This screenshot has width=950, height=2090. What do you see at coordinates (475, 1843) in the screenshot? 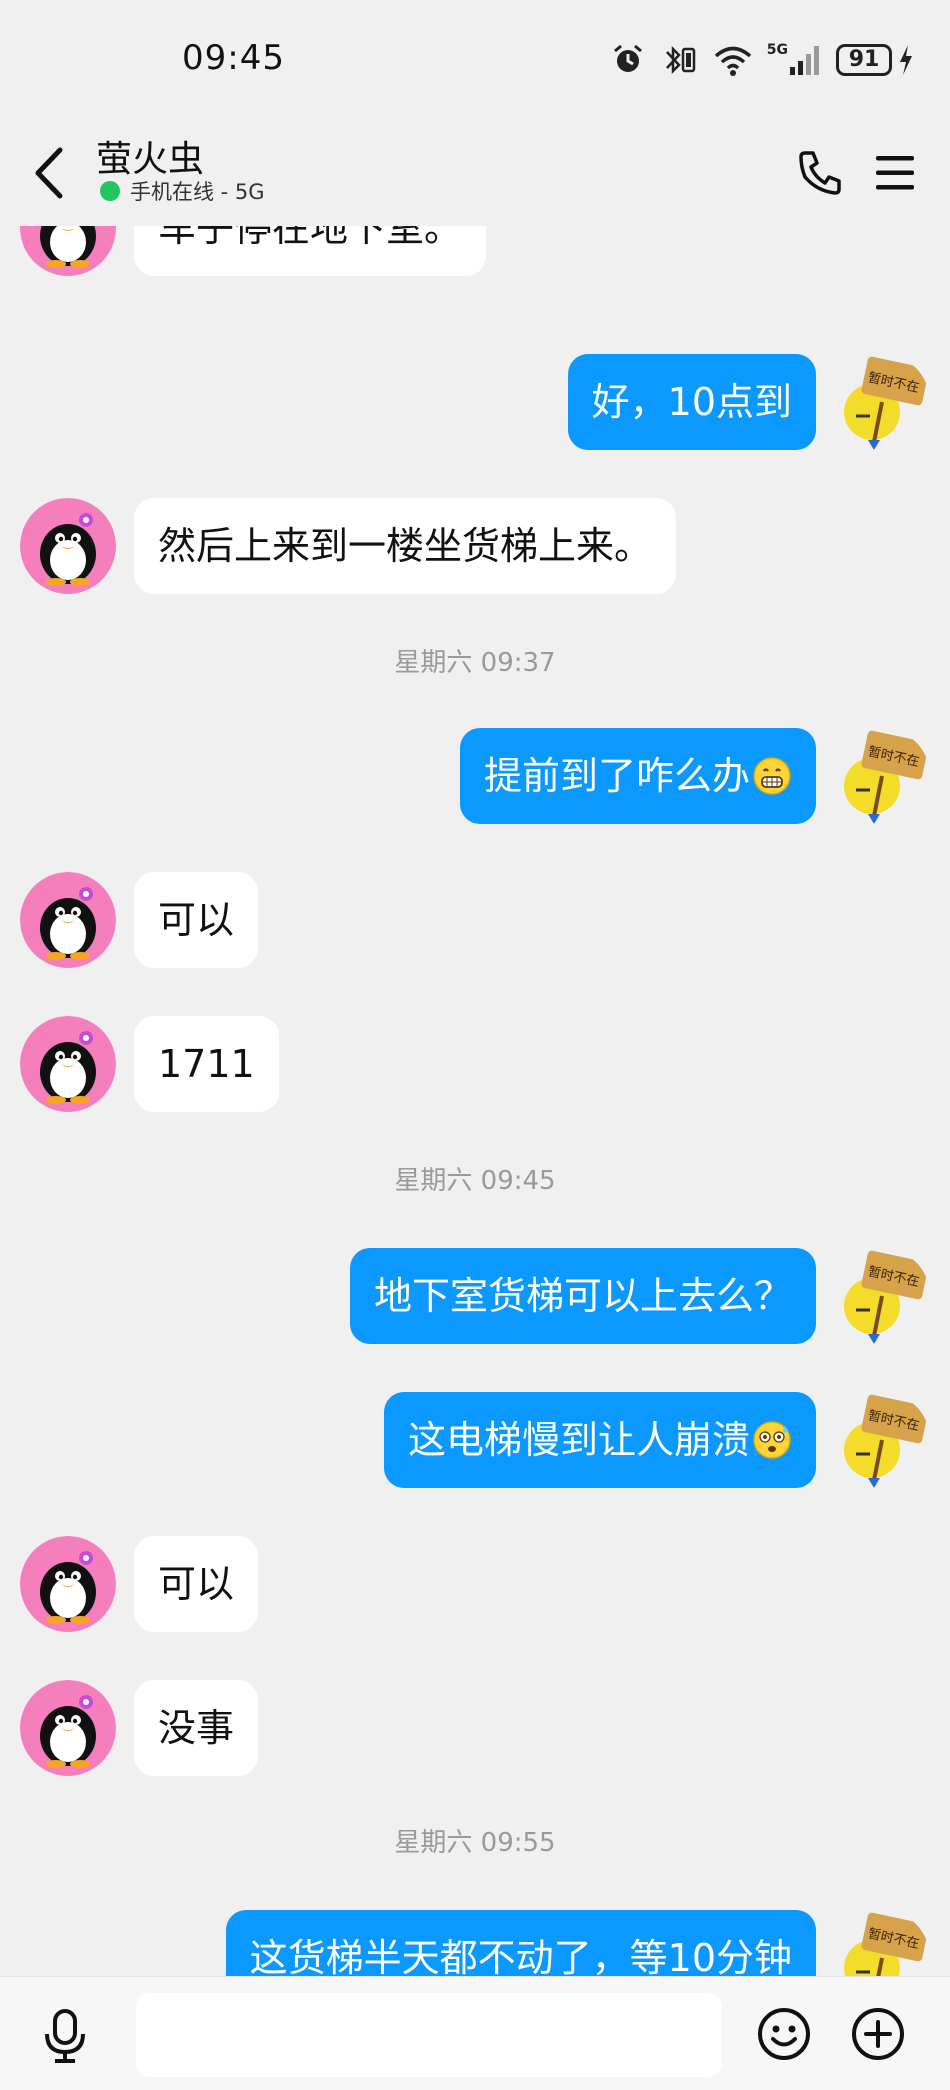
I see `timestamp-divider: 星期六 09:55` at bounding box center [475, 1843].